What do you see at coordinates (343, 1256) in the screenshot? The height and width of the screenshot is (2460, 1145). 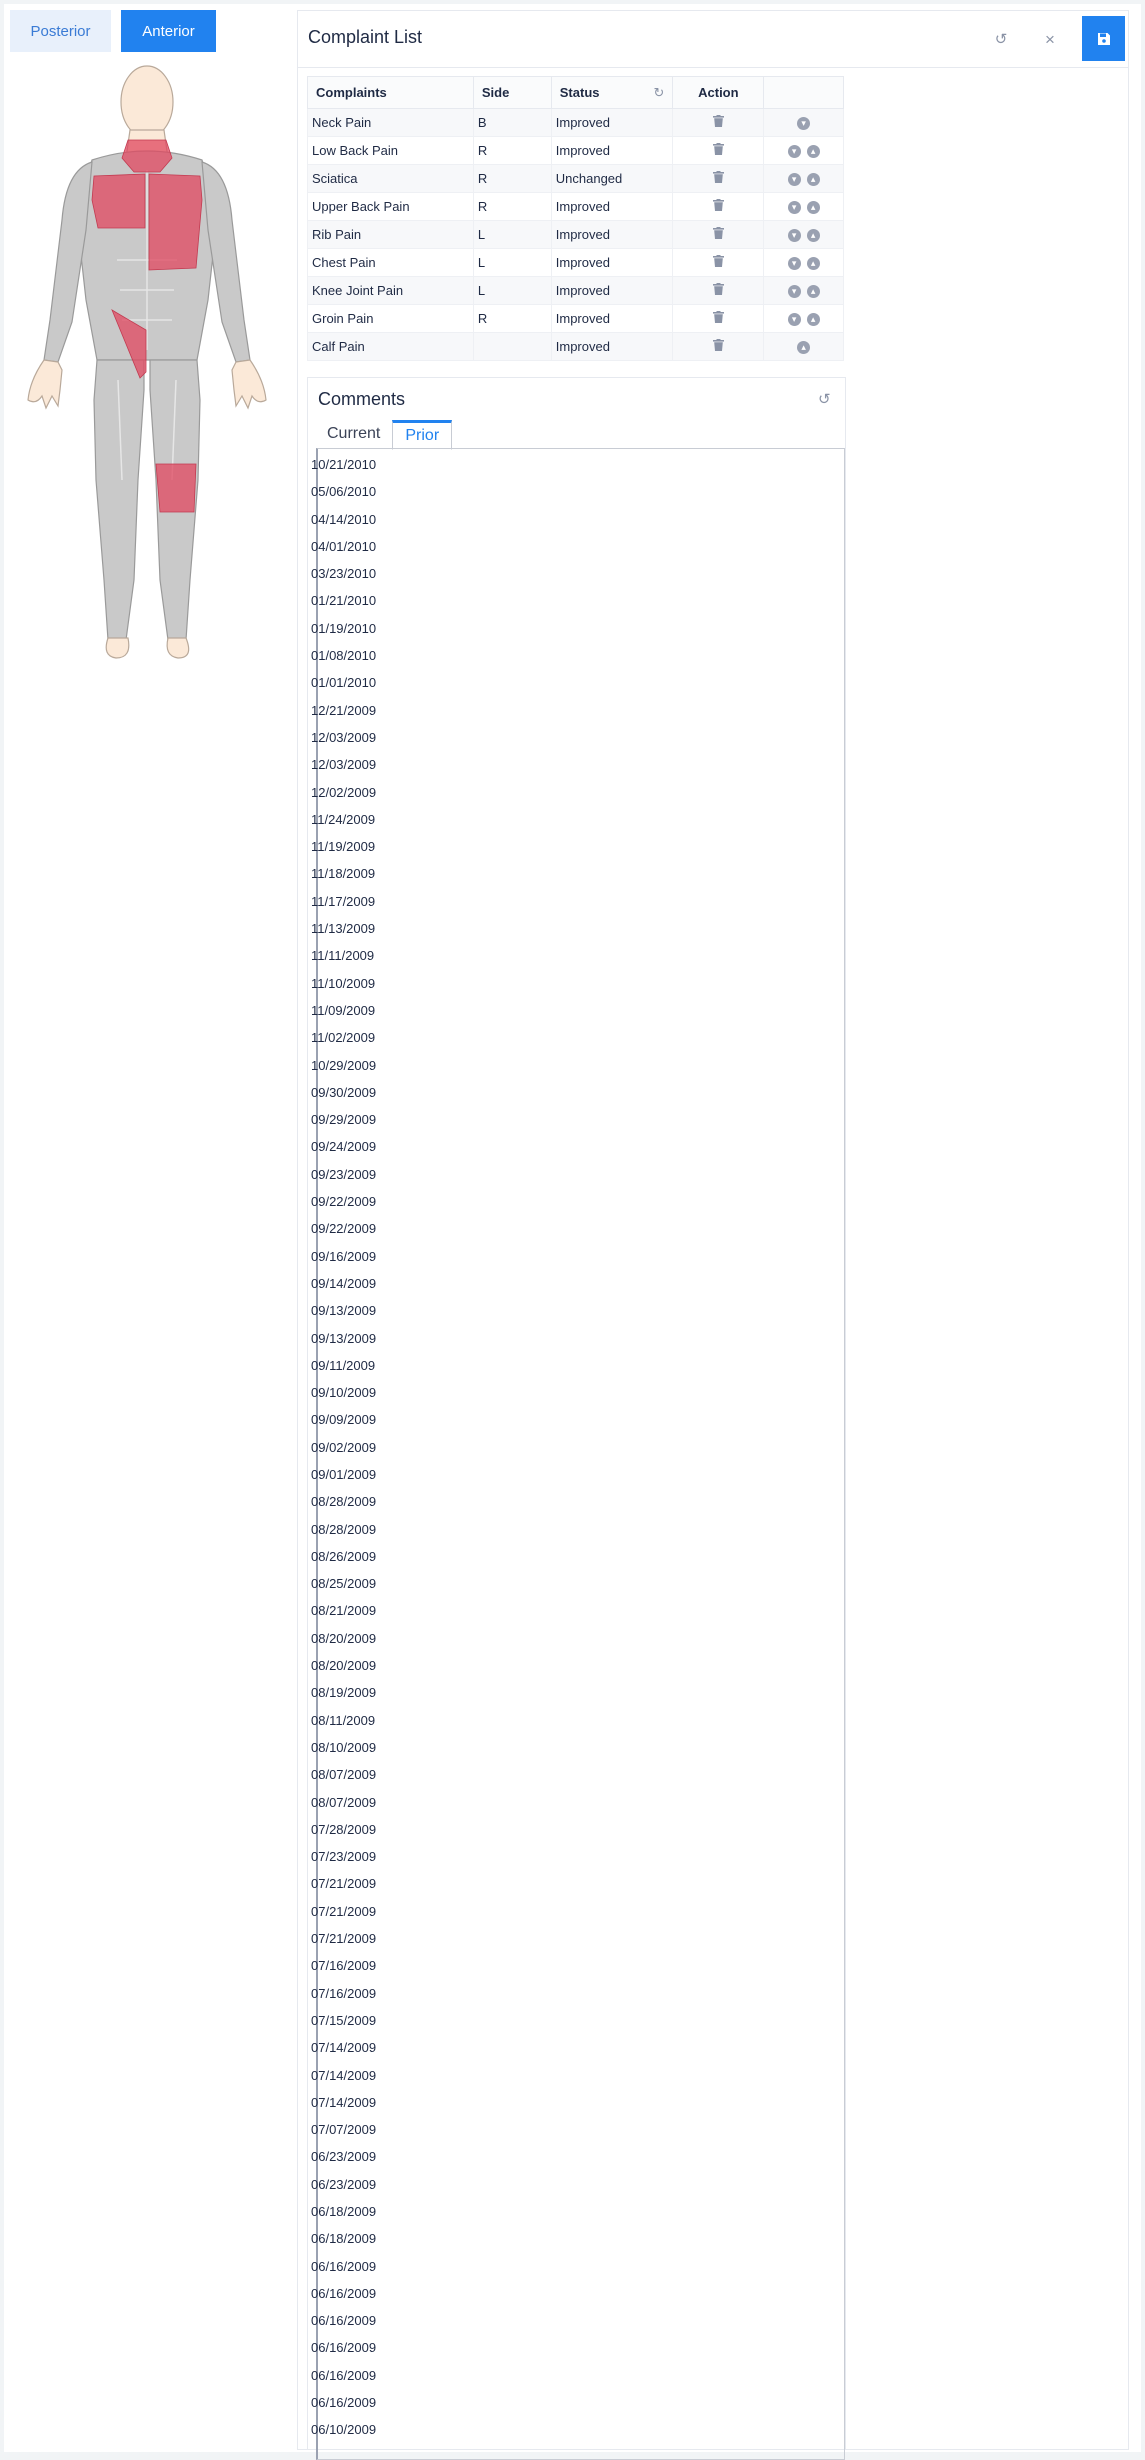 I see `list-item: 09/16/2009` at bounding box center [343, 1256].